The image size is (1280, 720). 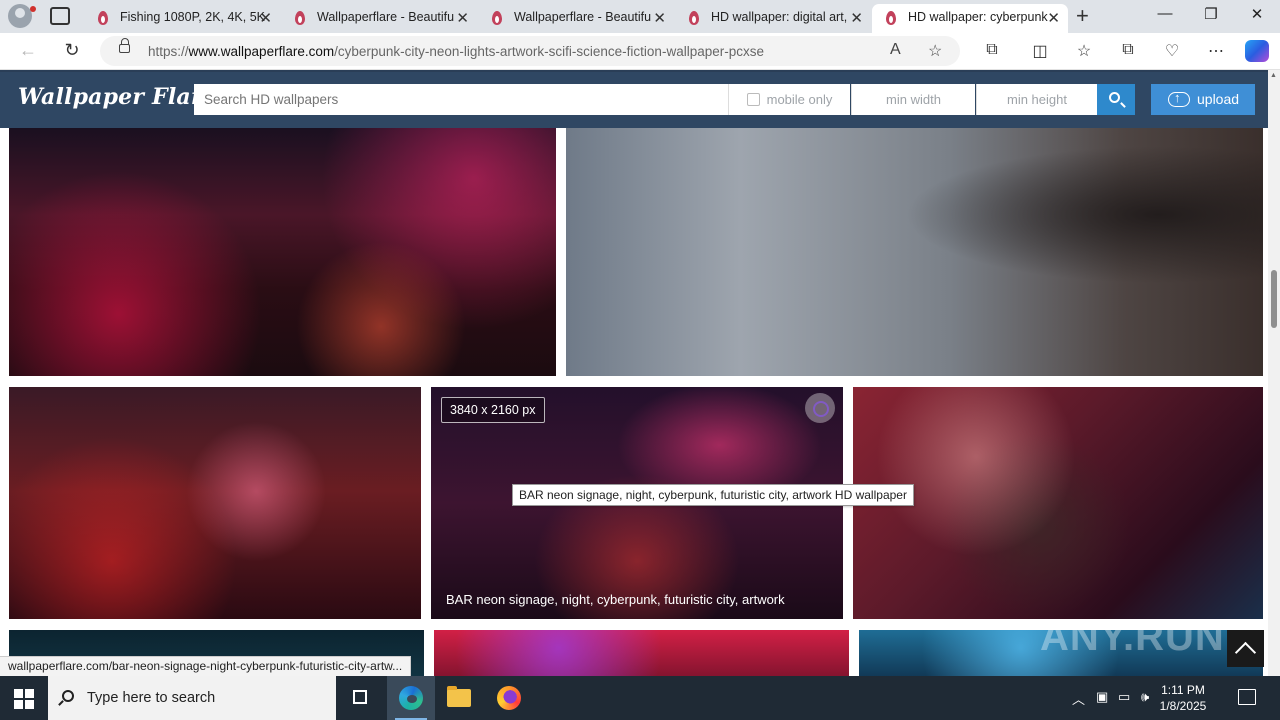 What do you see at coordinates (461, 99) in the screenshot?
I see `search-input` at bounding box center [461, 99].